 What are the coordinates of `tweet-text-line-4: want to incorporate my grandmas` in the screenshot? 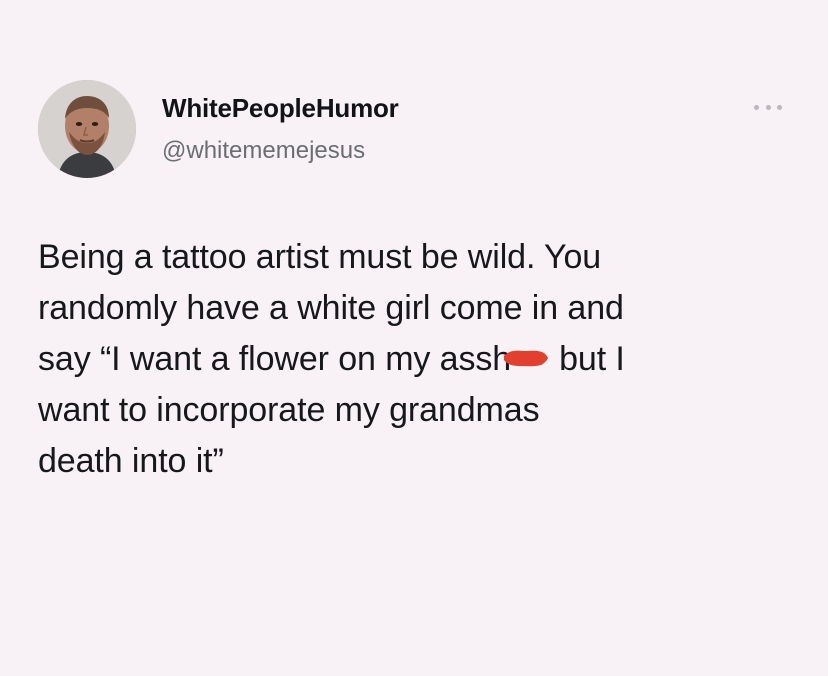 It's located at (289, 410).